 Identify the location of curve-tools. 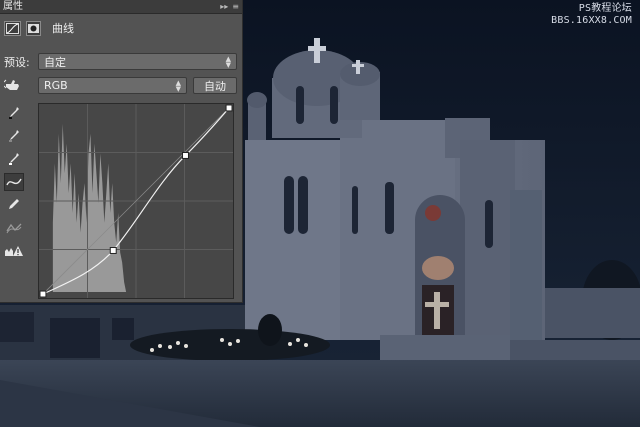
(15, 182).